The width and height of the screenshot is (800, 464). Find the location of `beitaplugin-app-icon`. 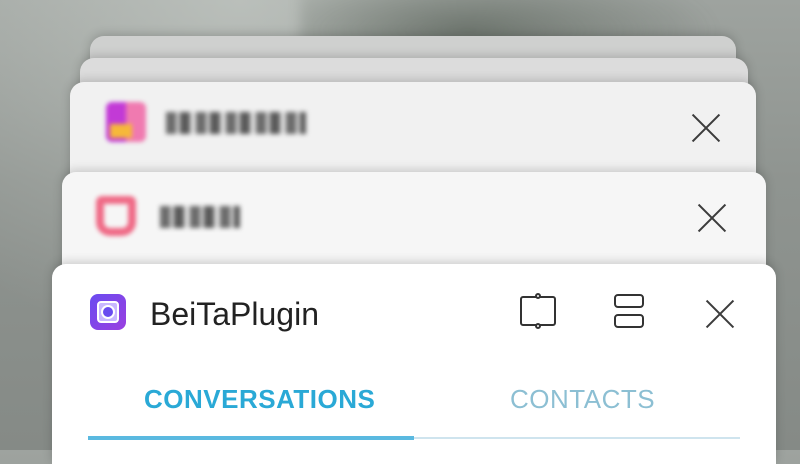

beitaplugin-app-icon is located at coordinates (108, 312).